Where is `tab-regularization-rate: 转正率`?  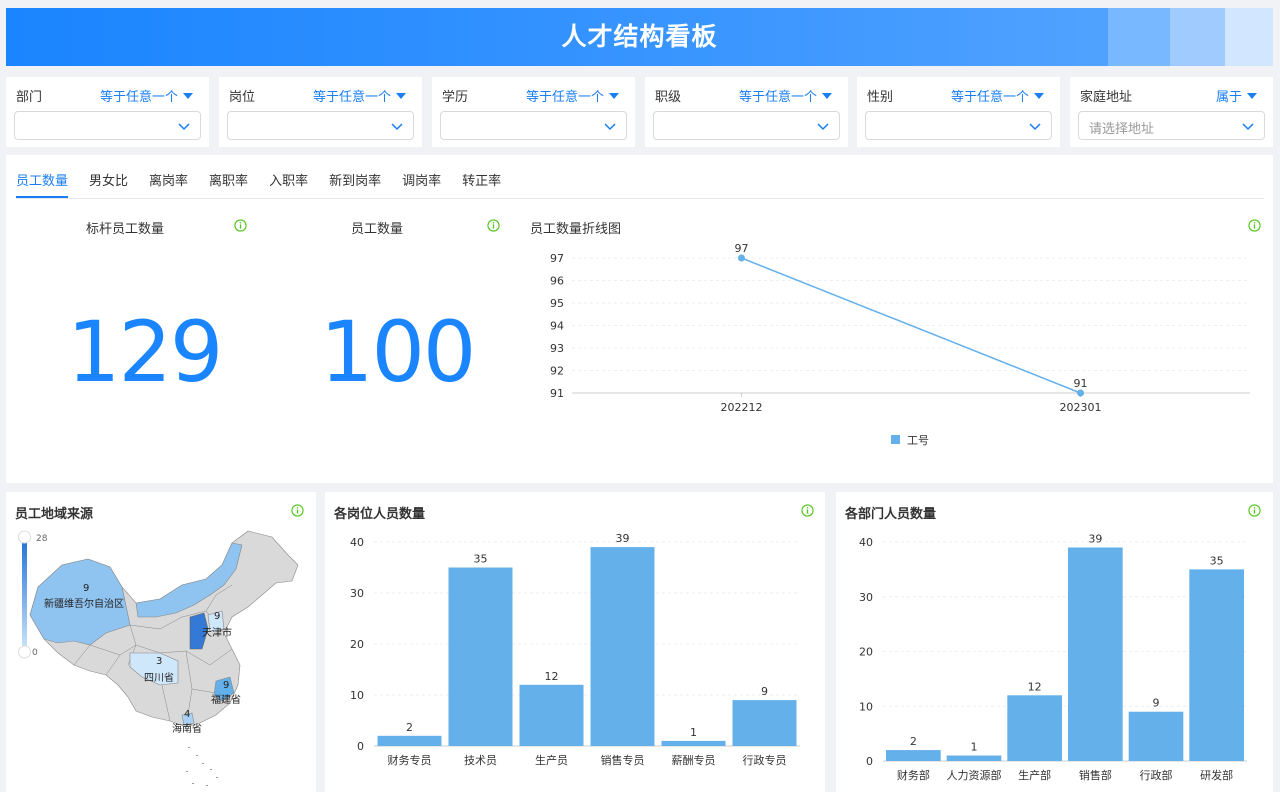 tab-regularization-rate: 转正率 is located at coordinates (481, 183).